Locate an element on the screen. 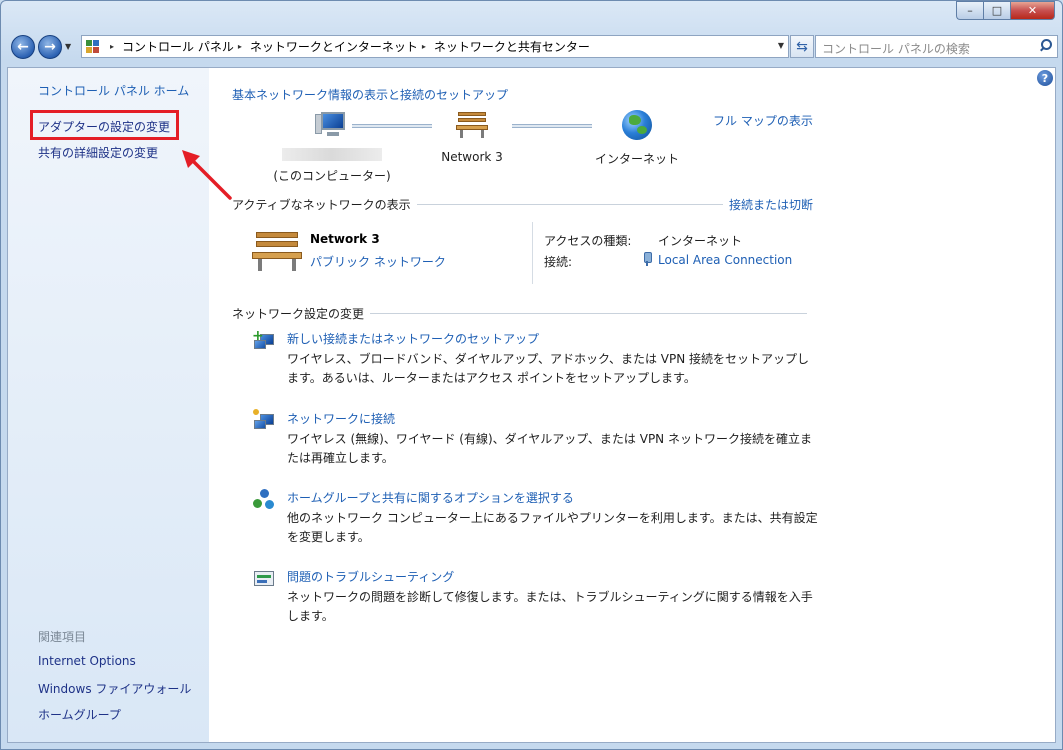 The image size is (1063, 750). search-placeholder: コントロール パネルの検索 is located at coordinates (896, 49).